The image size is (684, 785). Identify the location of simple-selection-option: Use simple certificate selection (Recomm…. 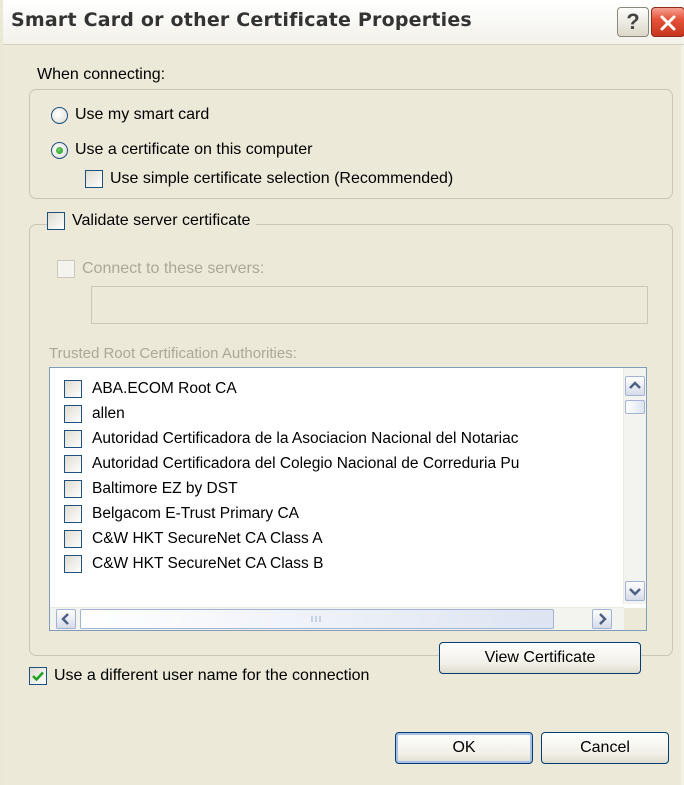
(269, 179).